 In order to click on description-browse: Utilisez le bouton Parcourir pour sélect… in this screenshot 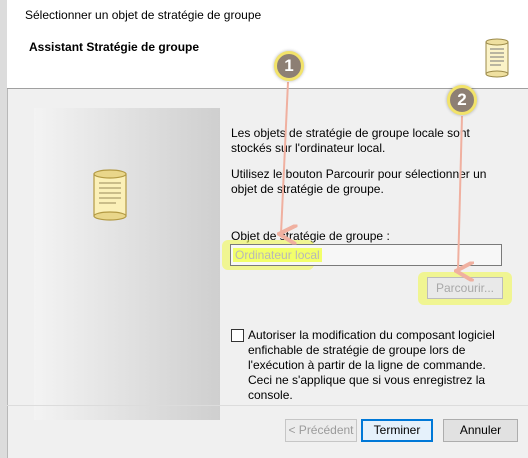, I will do `click(359, 181)`.